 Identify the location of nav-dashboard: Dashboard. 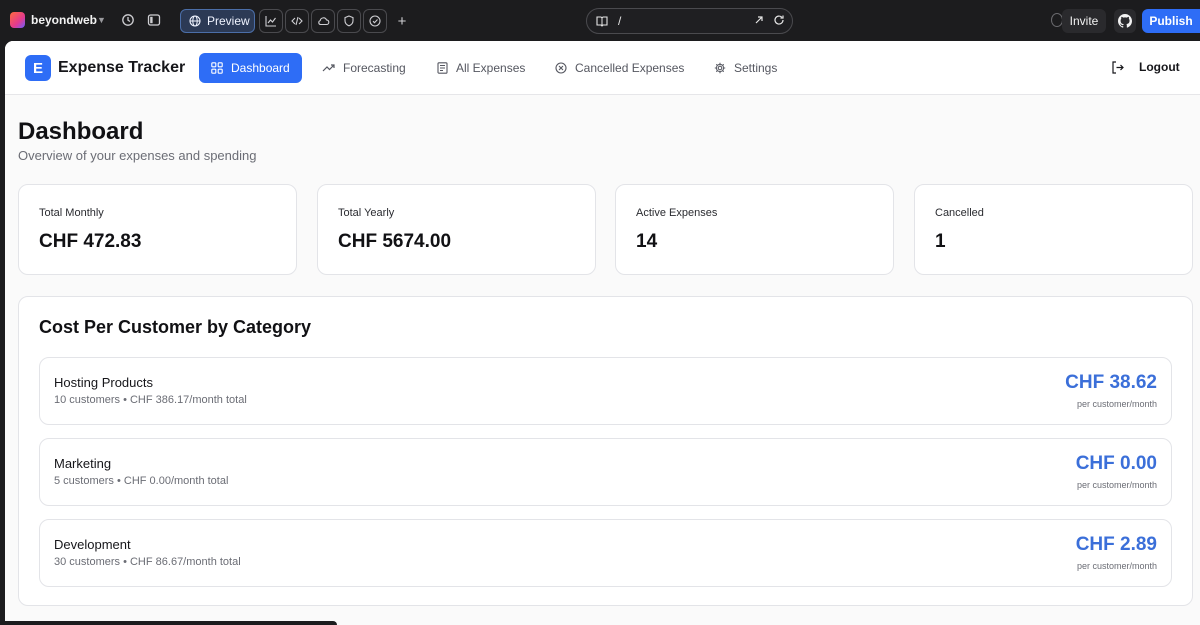
(250, 68).